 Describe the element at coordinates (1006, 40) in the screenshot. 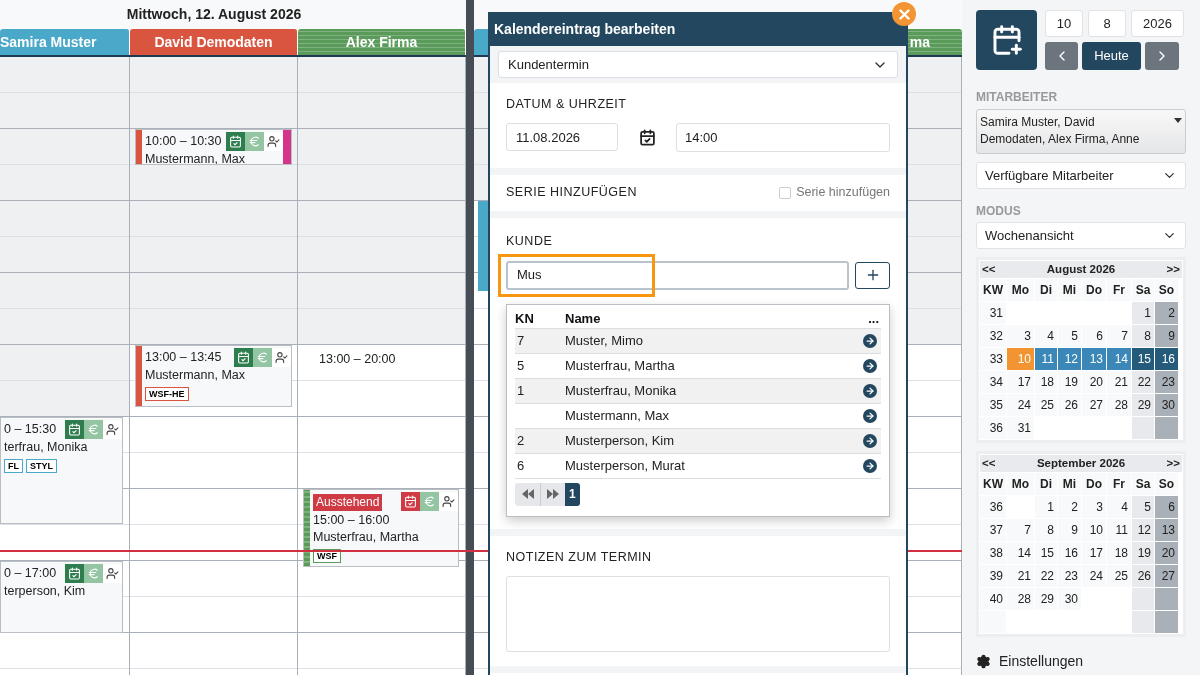

I see `new-appointment-button` at that location.